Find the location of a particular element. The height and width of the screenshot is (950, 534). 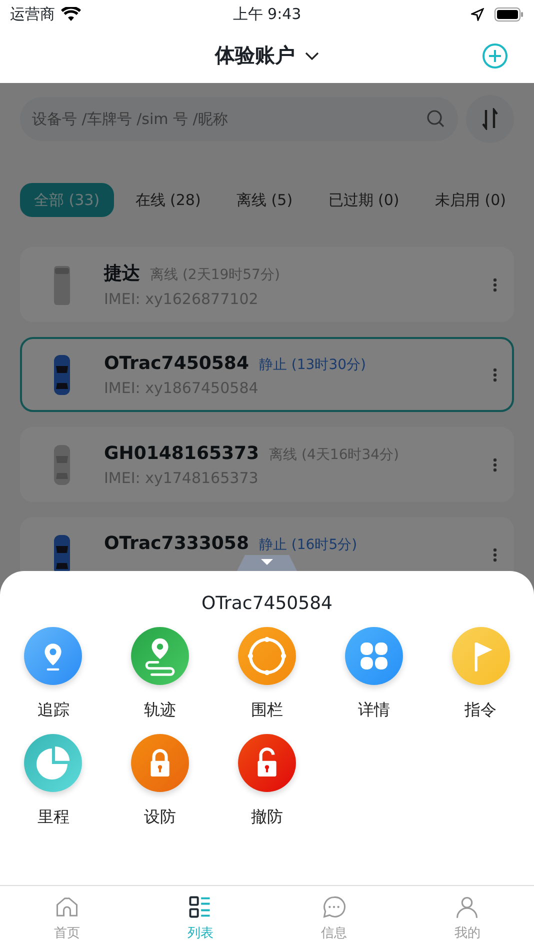

nav-tab: 首页 is located at coordinates (67, 918).